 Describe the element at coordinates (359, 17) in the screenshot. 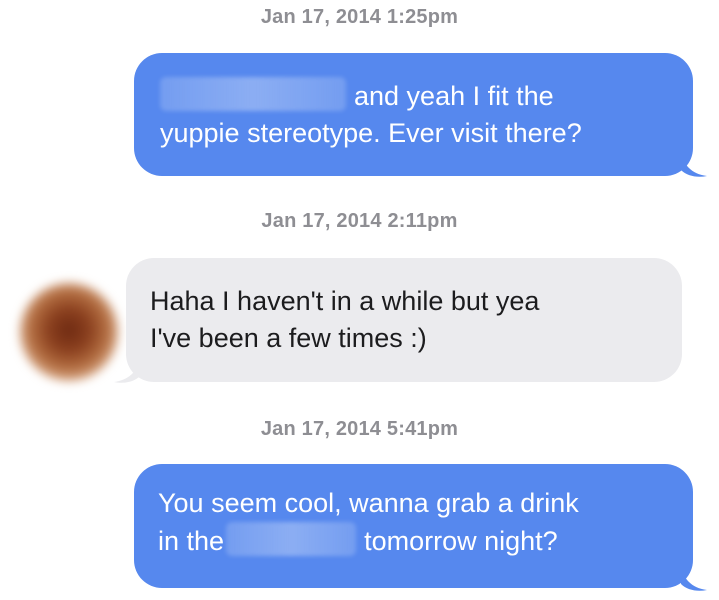

I see `message-timestamp: Jan 17, 2014 1:25pm` at that location.